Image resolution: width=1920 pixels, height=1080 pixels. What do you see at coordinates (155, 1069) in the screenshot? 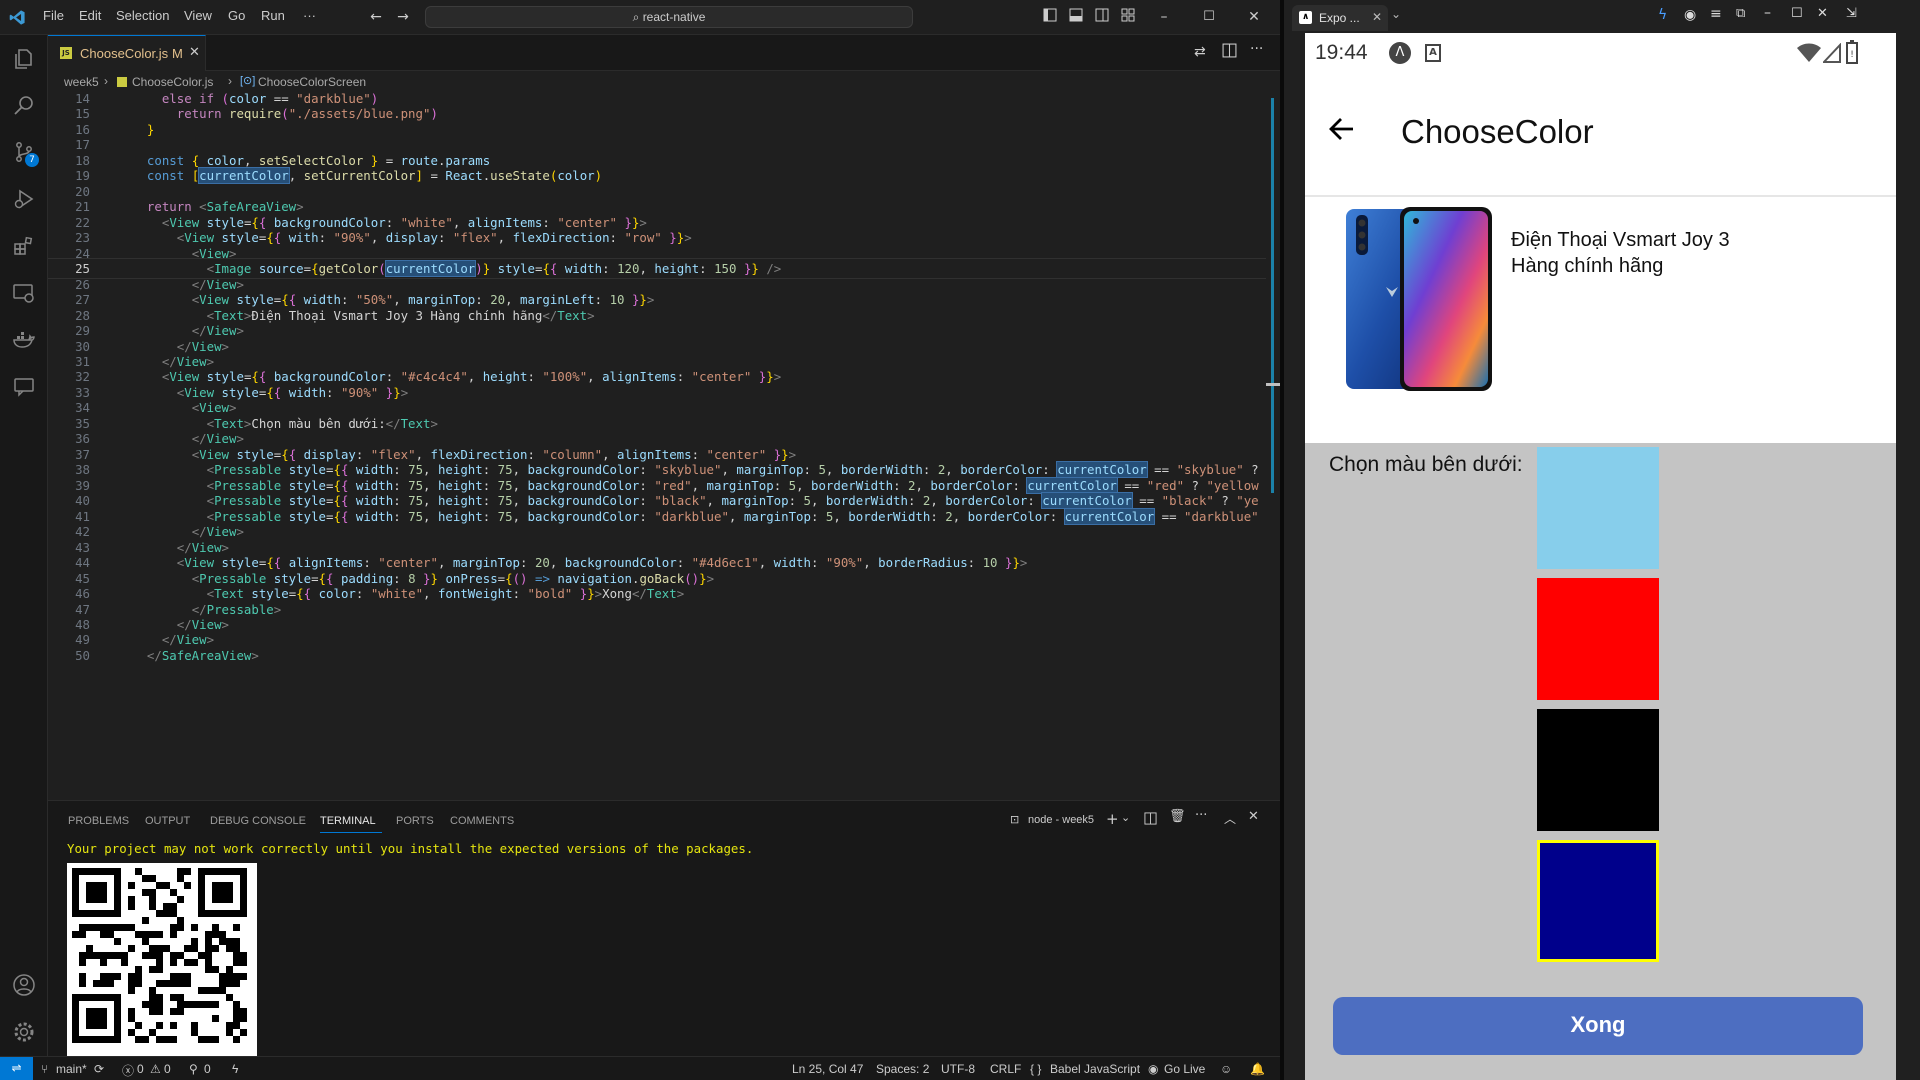
I see `warning-icon: ⚠` at bounding box center [155, 1069].